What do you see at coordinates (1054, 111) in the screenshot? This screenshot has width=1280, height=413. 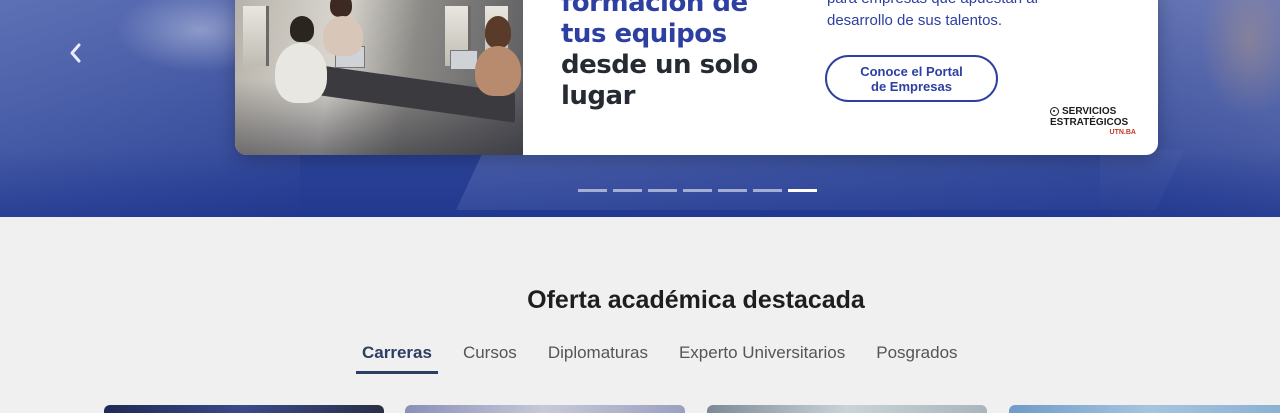 I see `brand-mark-icon` at bounding box center [1054, 111].